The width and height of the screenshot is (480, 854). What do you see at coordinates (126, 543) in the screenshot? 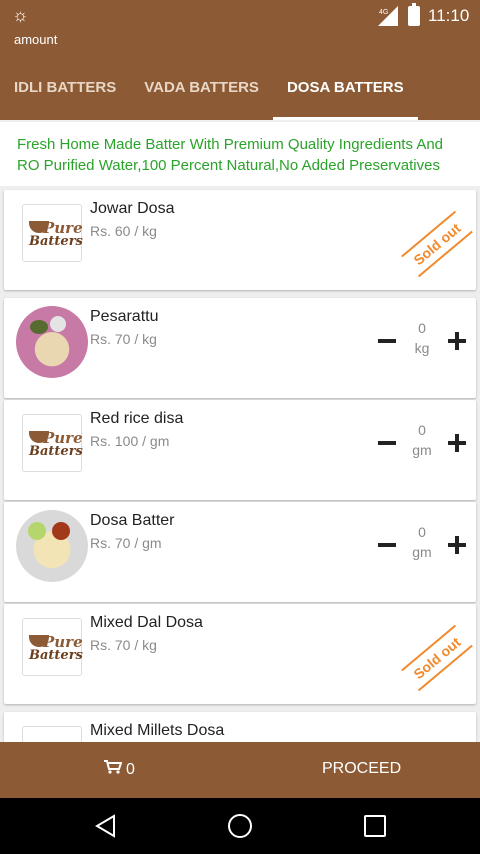
I see `product-price: Rs. 70 / gm` at bounding box center [126, 543].